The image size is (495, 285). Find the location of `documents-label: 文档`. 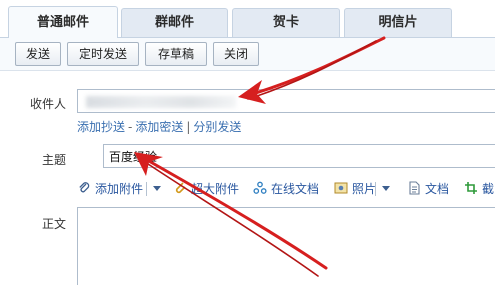

documents-label: 文档 is located at coordinates (437, 189).